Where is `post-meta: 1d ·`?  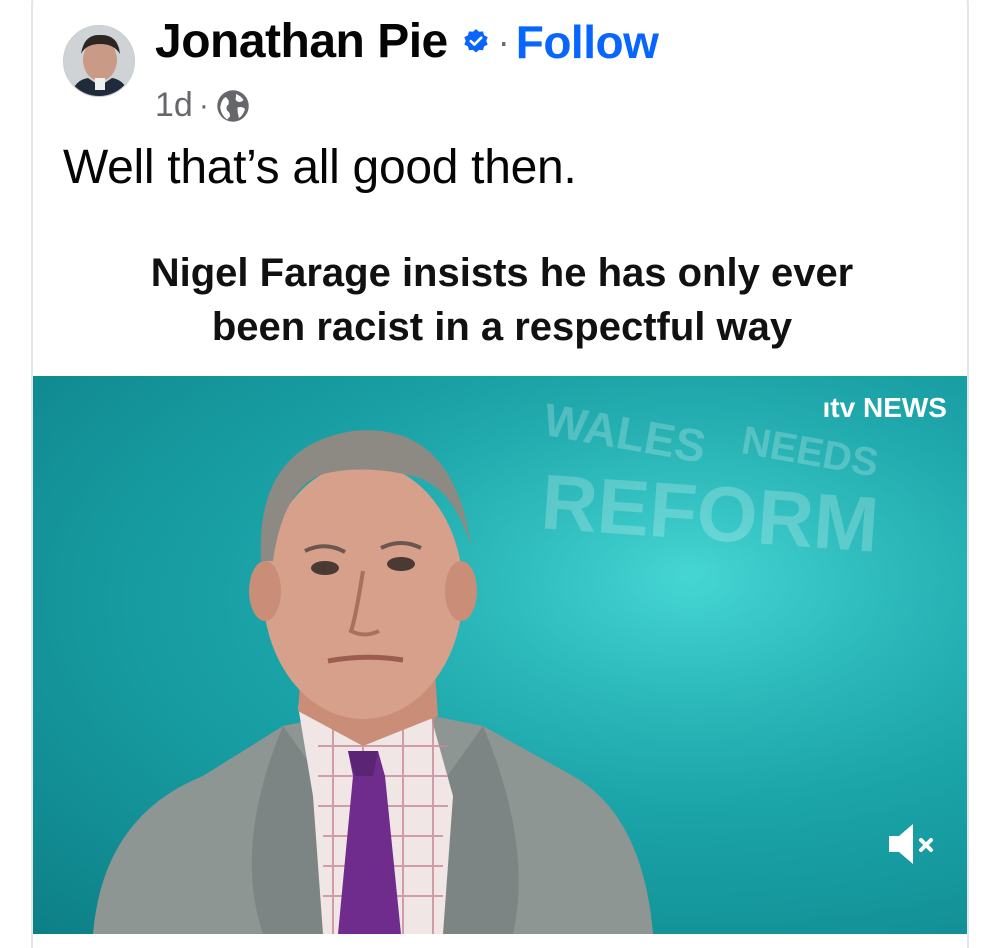 post-meta: 1d · is located at coordinates (203, 105).